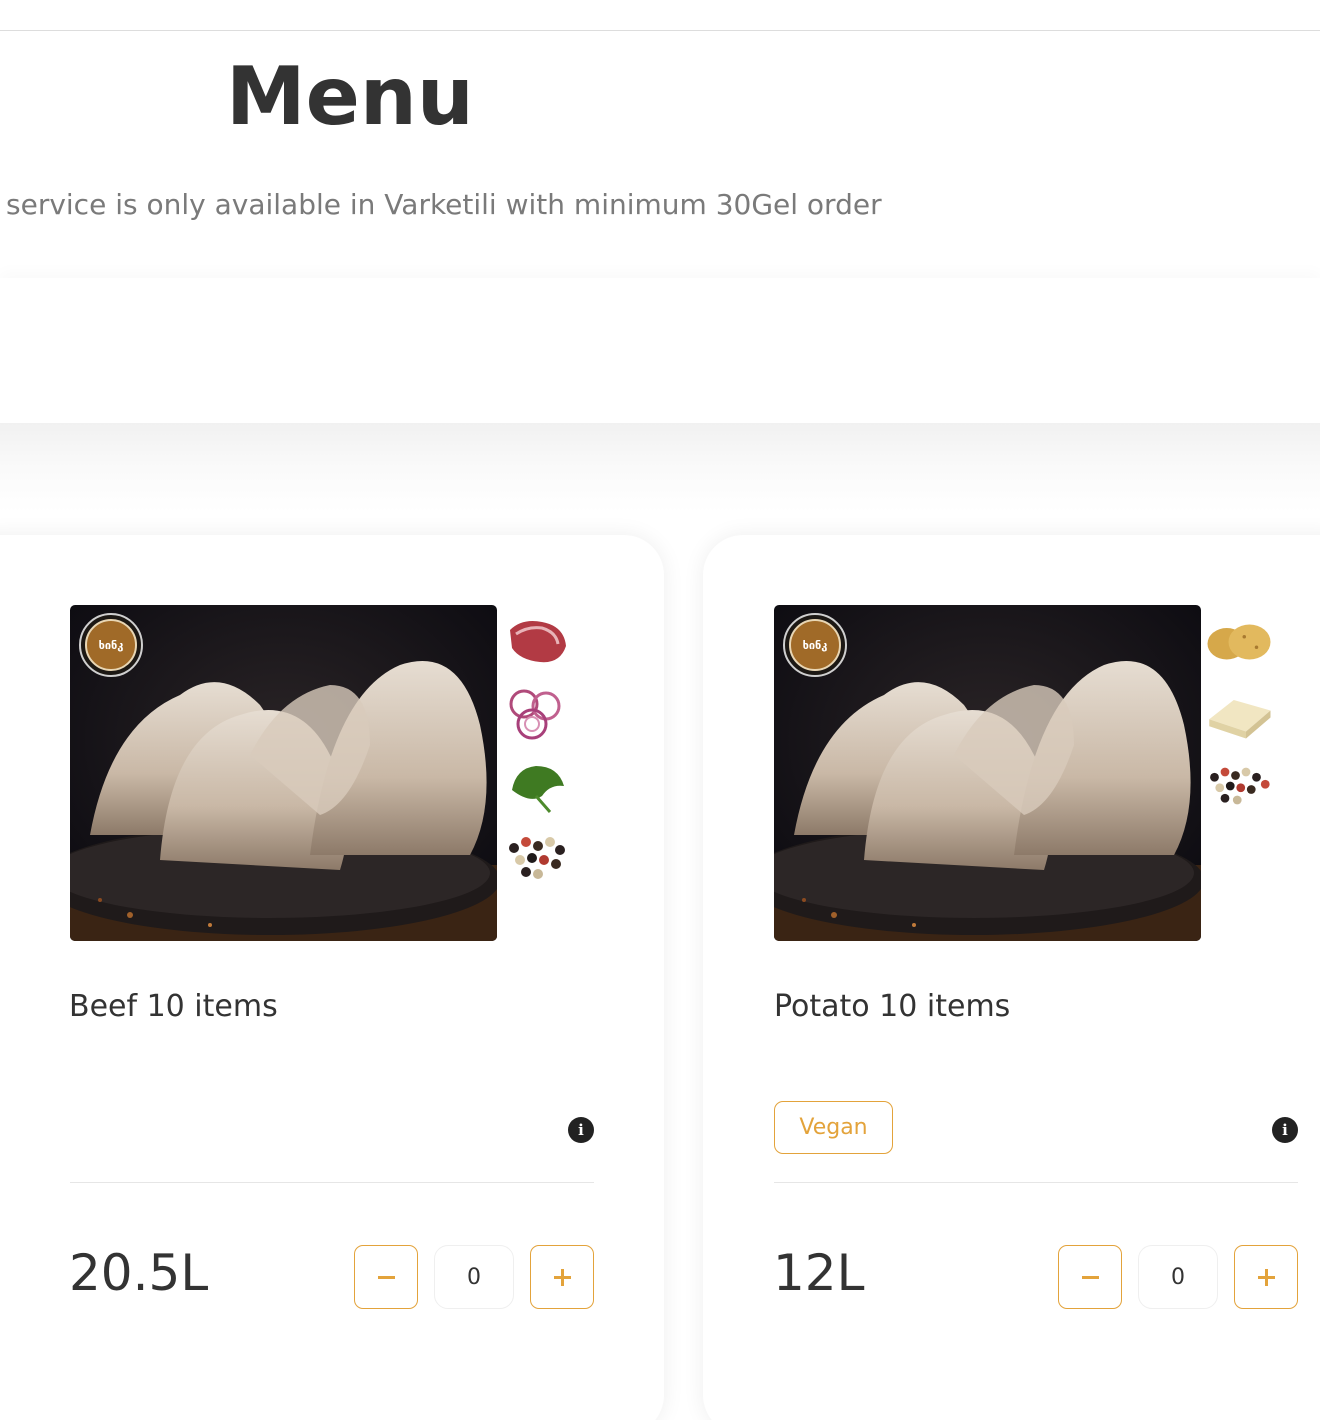  Describe the element at coordinates (892, 1006) in the screenshot. I see `product-name: Potato 10 items` at that location.